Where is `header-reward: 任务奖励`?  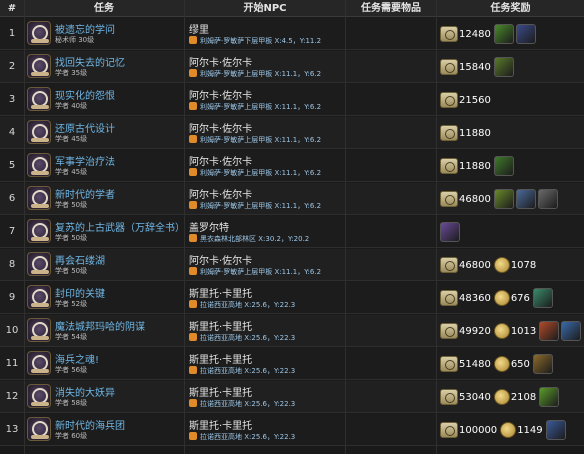
header-reward: 任务奖励 is located at coordinates (510, 8).